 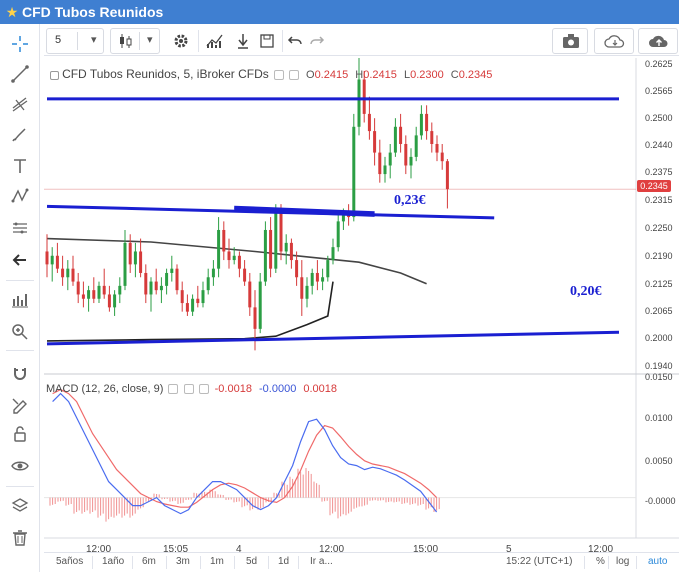 I want to click on candles-icon, so click(x=126, y=43).